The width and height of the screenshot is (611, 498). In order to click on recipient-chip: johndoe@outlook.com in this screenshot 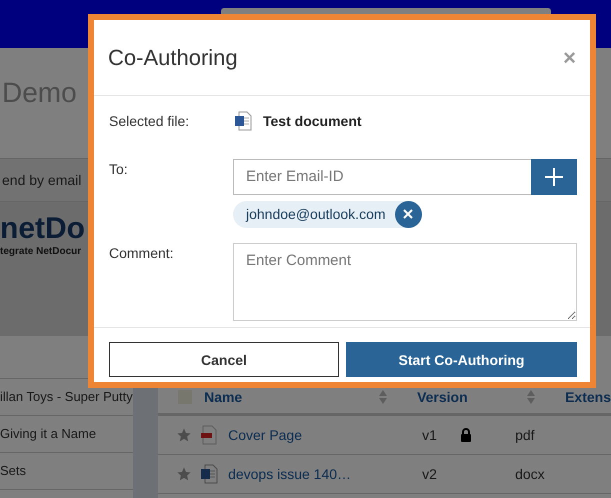, I will do `click(327, 214)`.